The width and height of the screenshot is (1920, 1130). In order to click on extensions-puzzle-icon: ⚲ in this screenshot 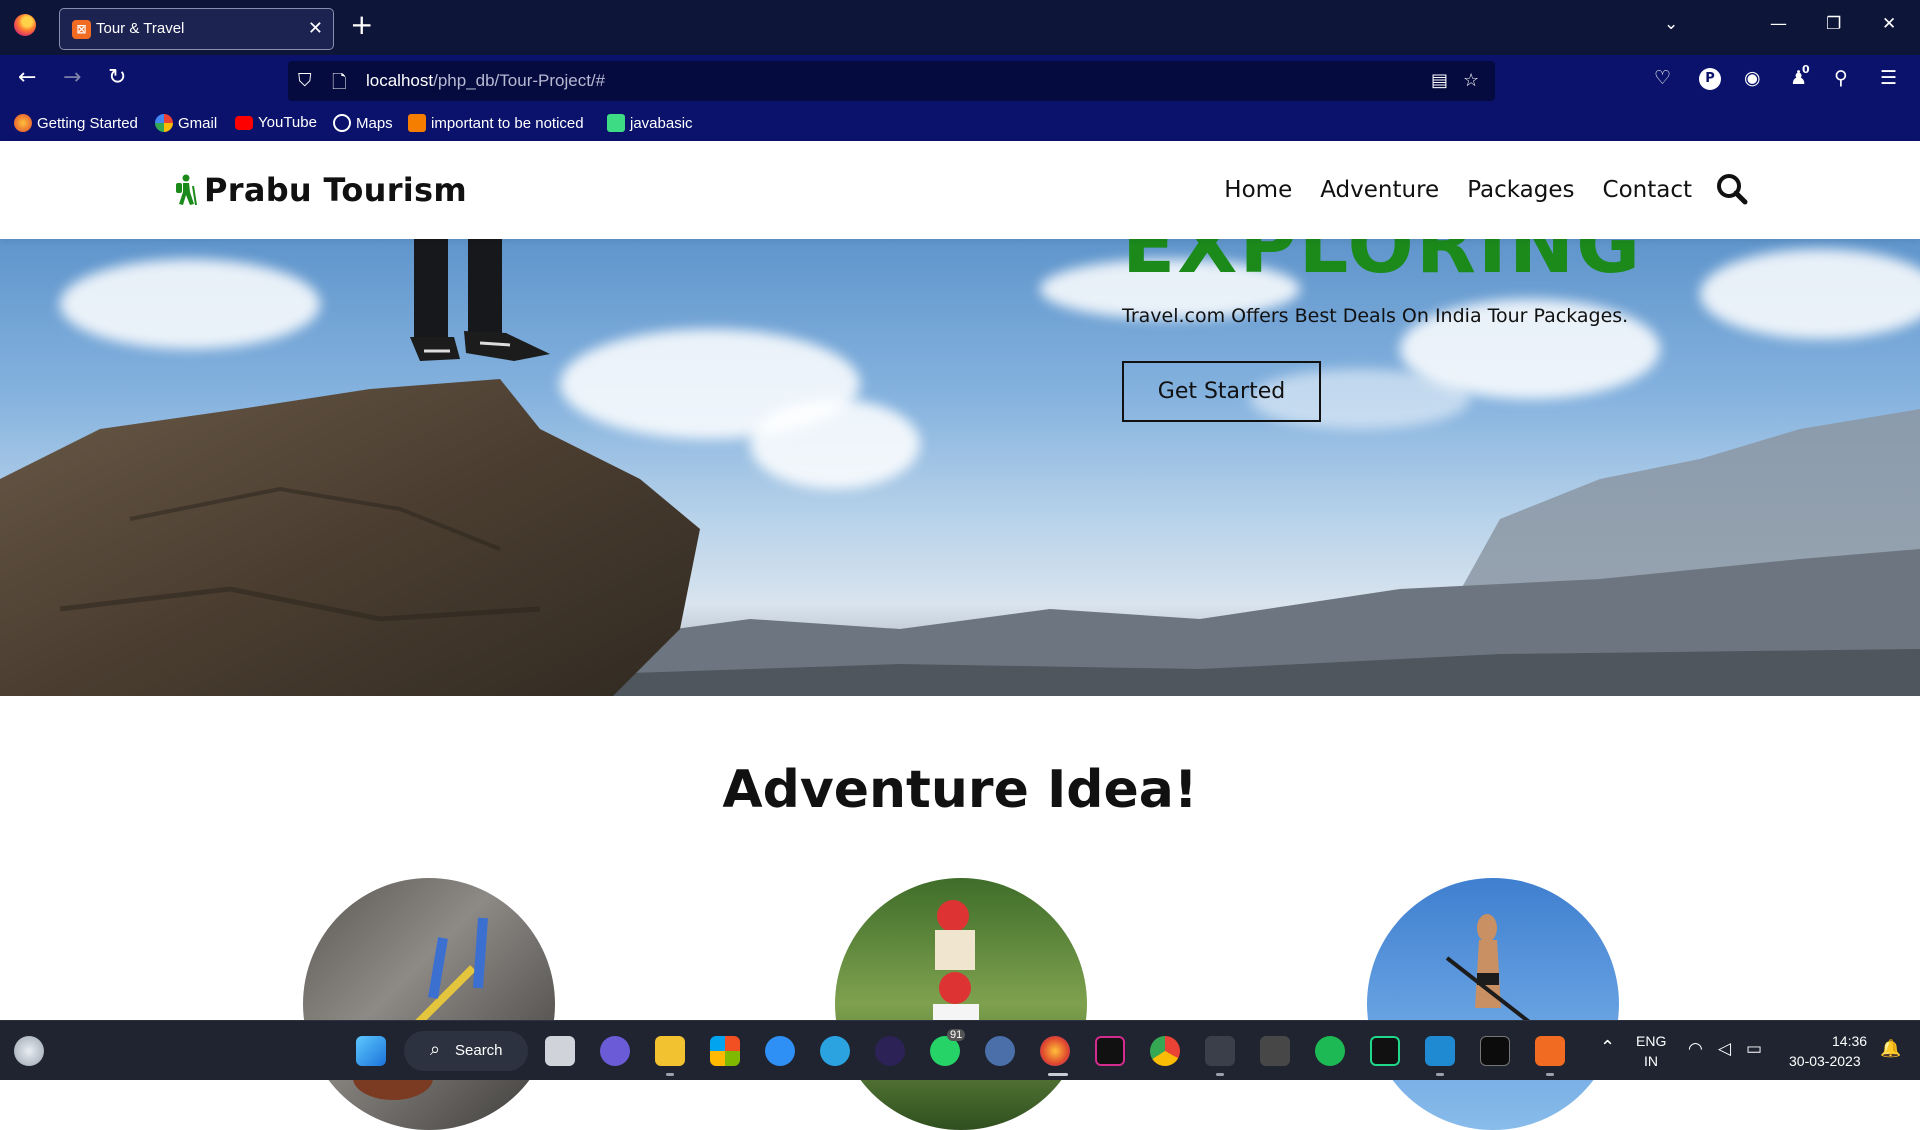, I will do `click(1841, 78)`.